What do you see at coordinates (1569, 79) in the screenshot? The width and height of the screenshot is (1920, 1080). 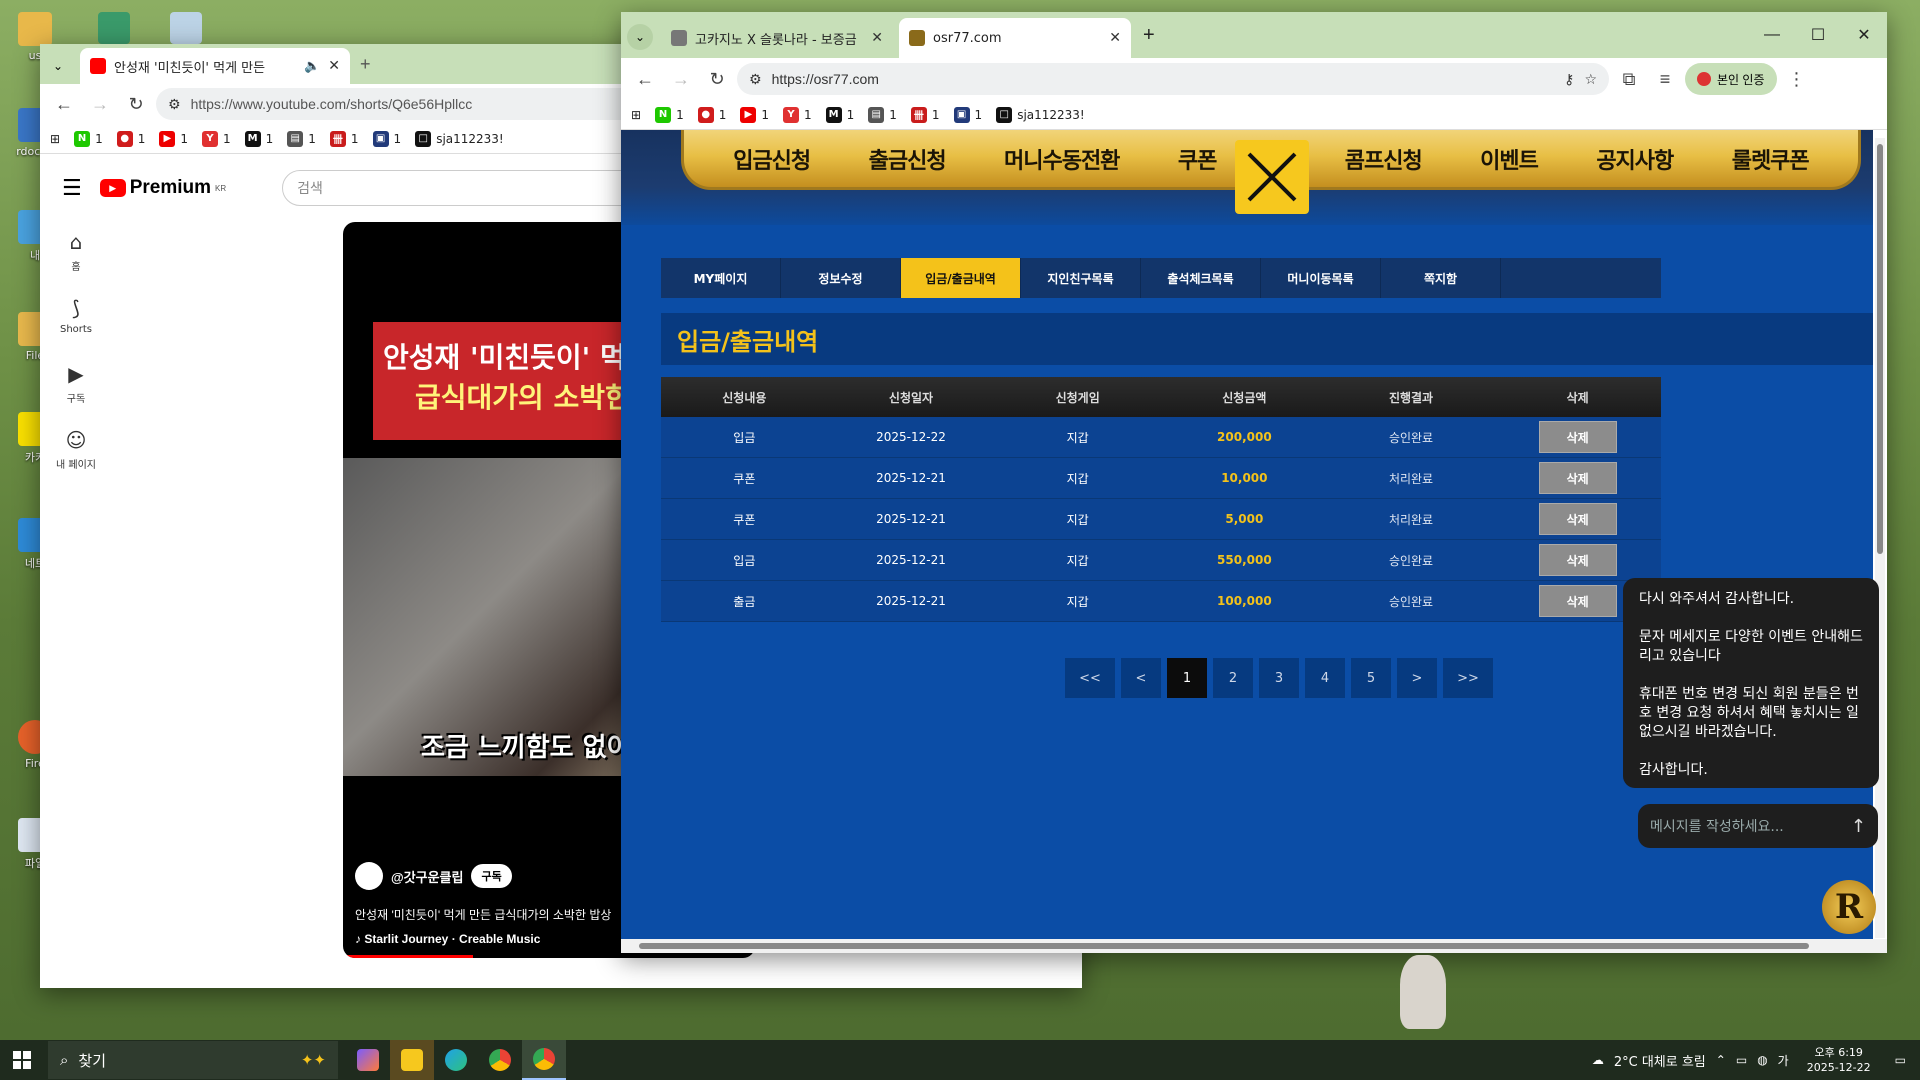 I see `password-key-icon: ⚷` at bounding box center [1569, 79].